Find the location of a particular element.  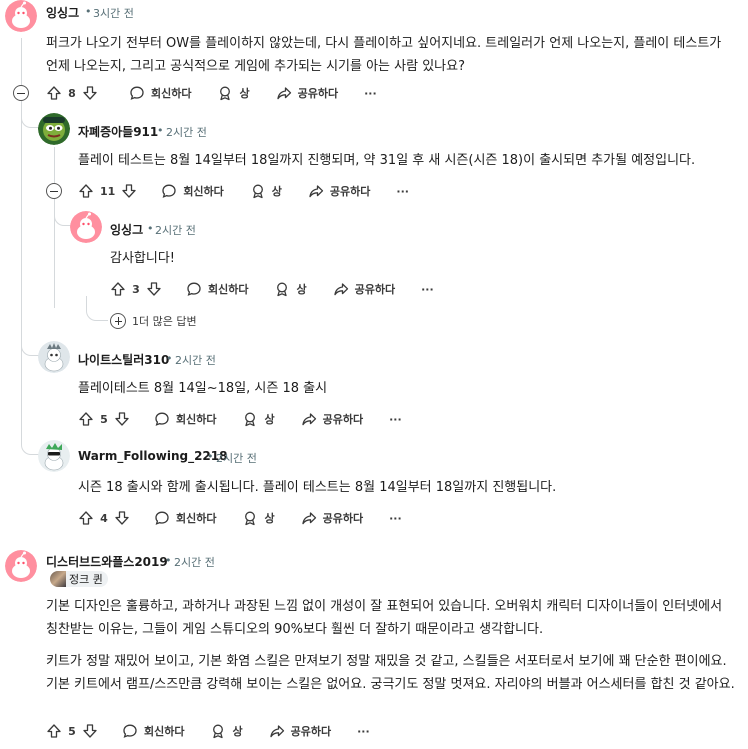

user-flair: 정크 퀸 is located at coordinates (79, 579).